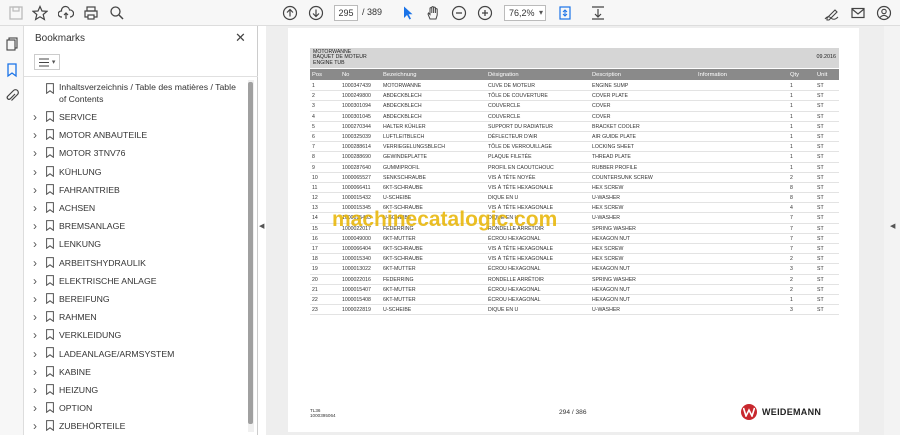 This screenshot has width=900, height=435. I want to click on bookmarks-icon, so click(12, 70).